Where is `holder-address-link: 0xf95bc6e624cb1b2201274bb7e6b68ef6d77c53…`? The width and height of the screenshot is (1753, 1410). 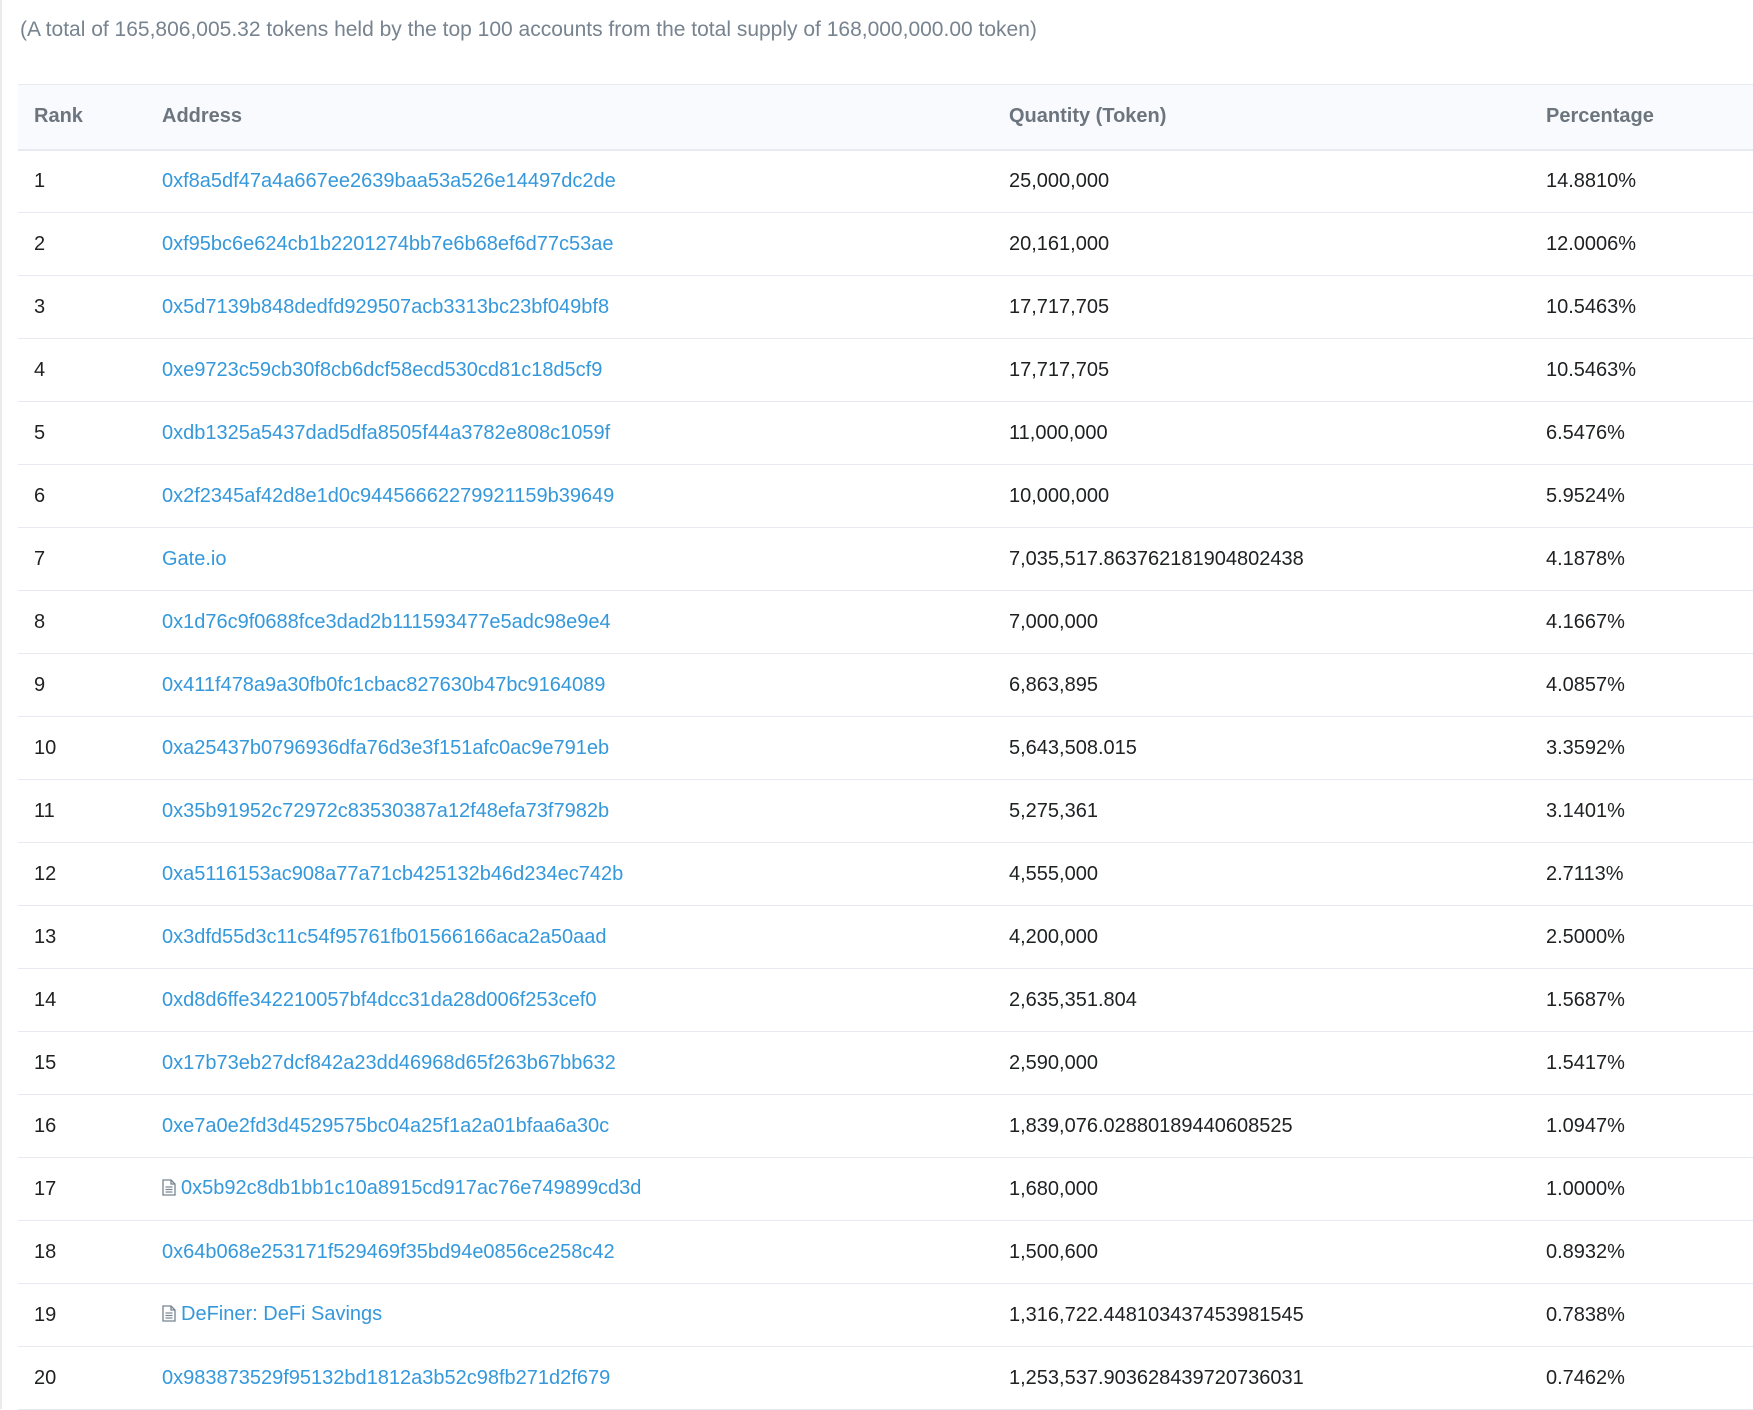 holder-address-link: 0xf95bc6e624cb1b2201274bb7e6b68ef6d77c53… is located at coordinates (388, 244).